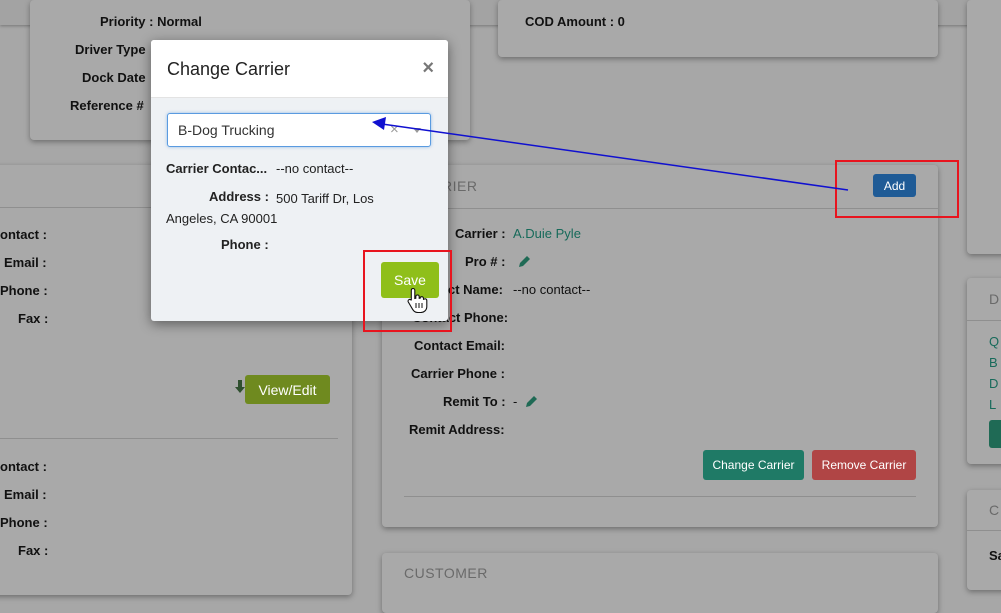 This screenshot has height=613, width=1001. Describe the element at coordinates (458, 373) in the screenshot. I see `carrier-phone-label: Carrier Phone :` at that location.